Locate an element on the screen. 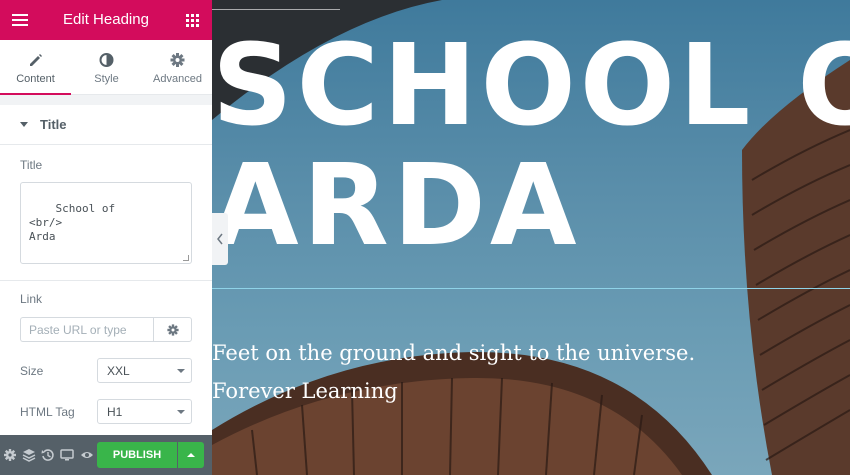 The width and height of the screenshot is (850, 475). panel-tabs: Content Style Advanced is located at coordinates (106, 68).